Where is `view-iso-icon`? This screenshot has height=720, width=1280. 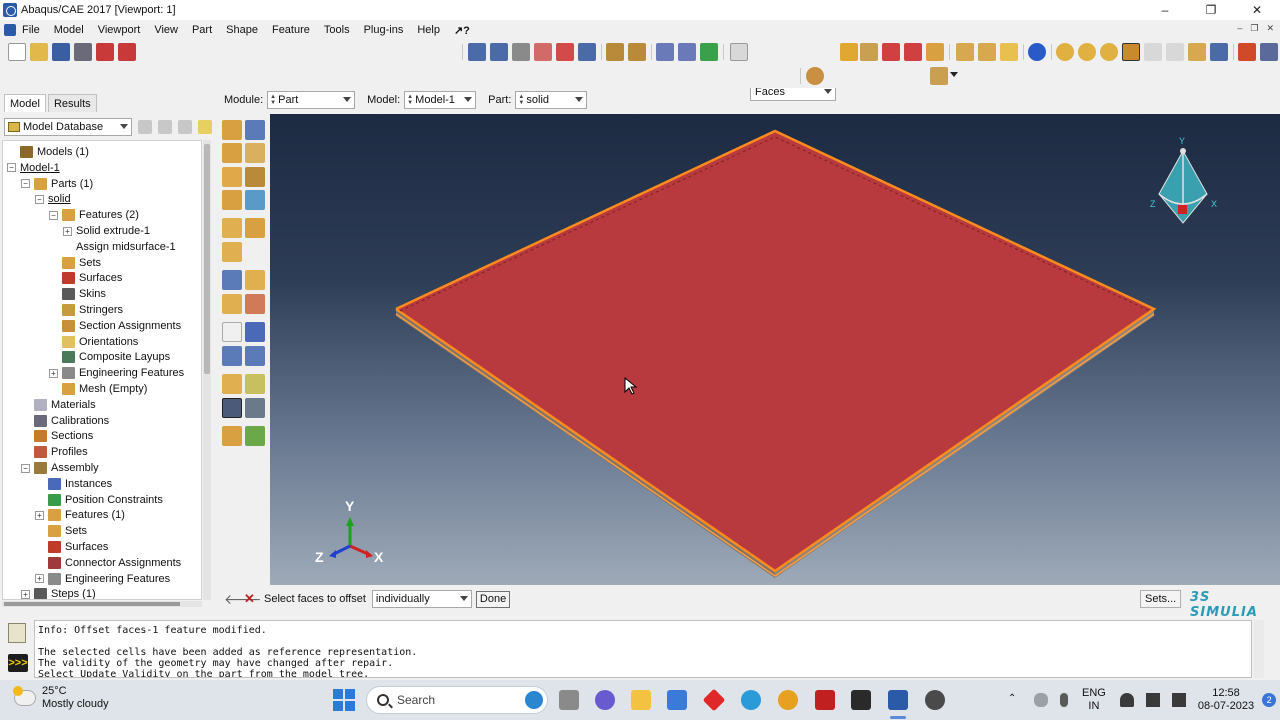 view-iso-icon is located at coordinates (665, 52).